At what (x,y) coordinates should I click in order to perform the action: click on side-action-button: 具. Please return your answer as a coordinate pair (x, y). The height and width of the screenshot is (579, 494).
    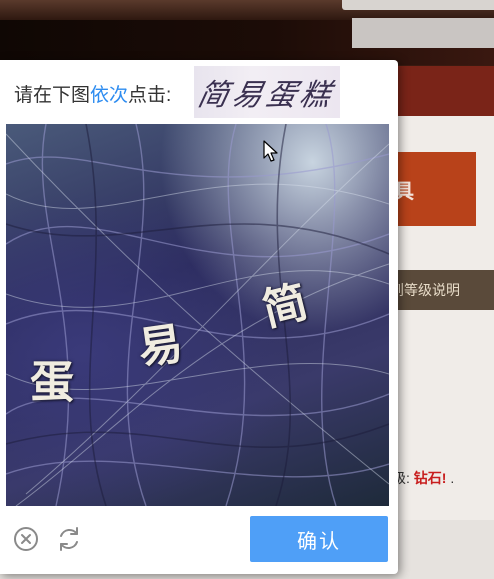
    Looking at the image, I should click on (433, 189).